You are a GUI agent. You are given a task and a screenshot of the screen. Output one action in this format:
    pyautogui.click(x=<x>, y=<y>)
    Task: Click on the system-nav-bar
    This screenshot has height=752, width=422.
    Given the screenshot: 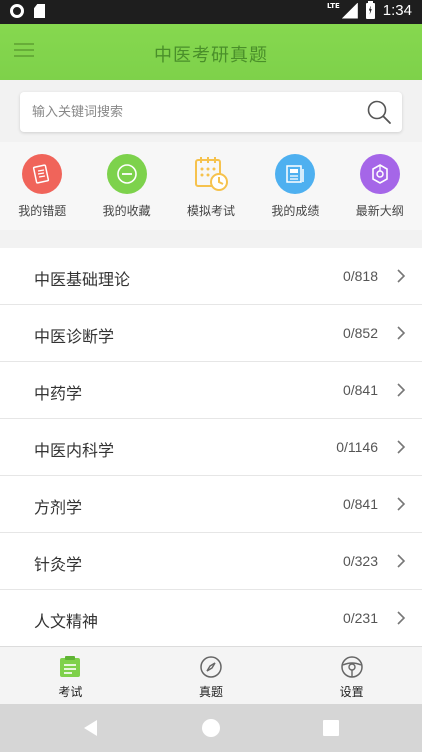 What is the action you would take?
    pyautogui.click(x=211, y=728)
    